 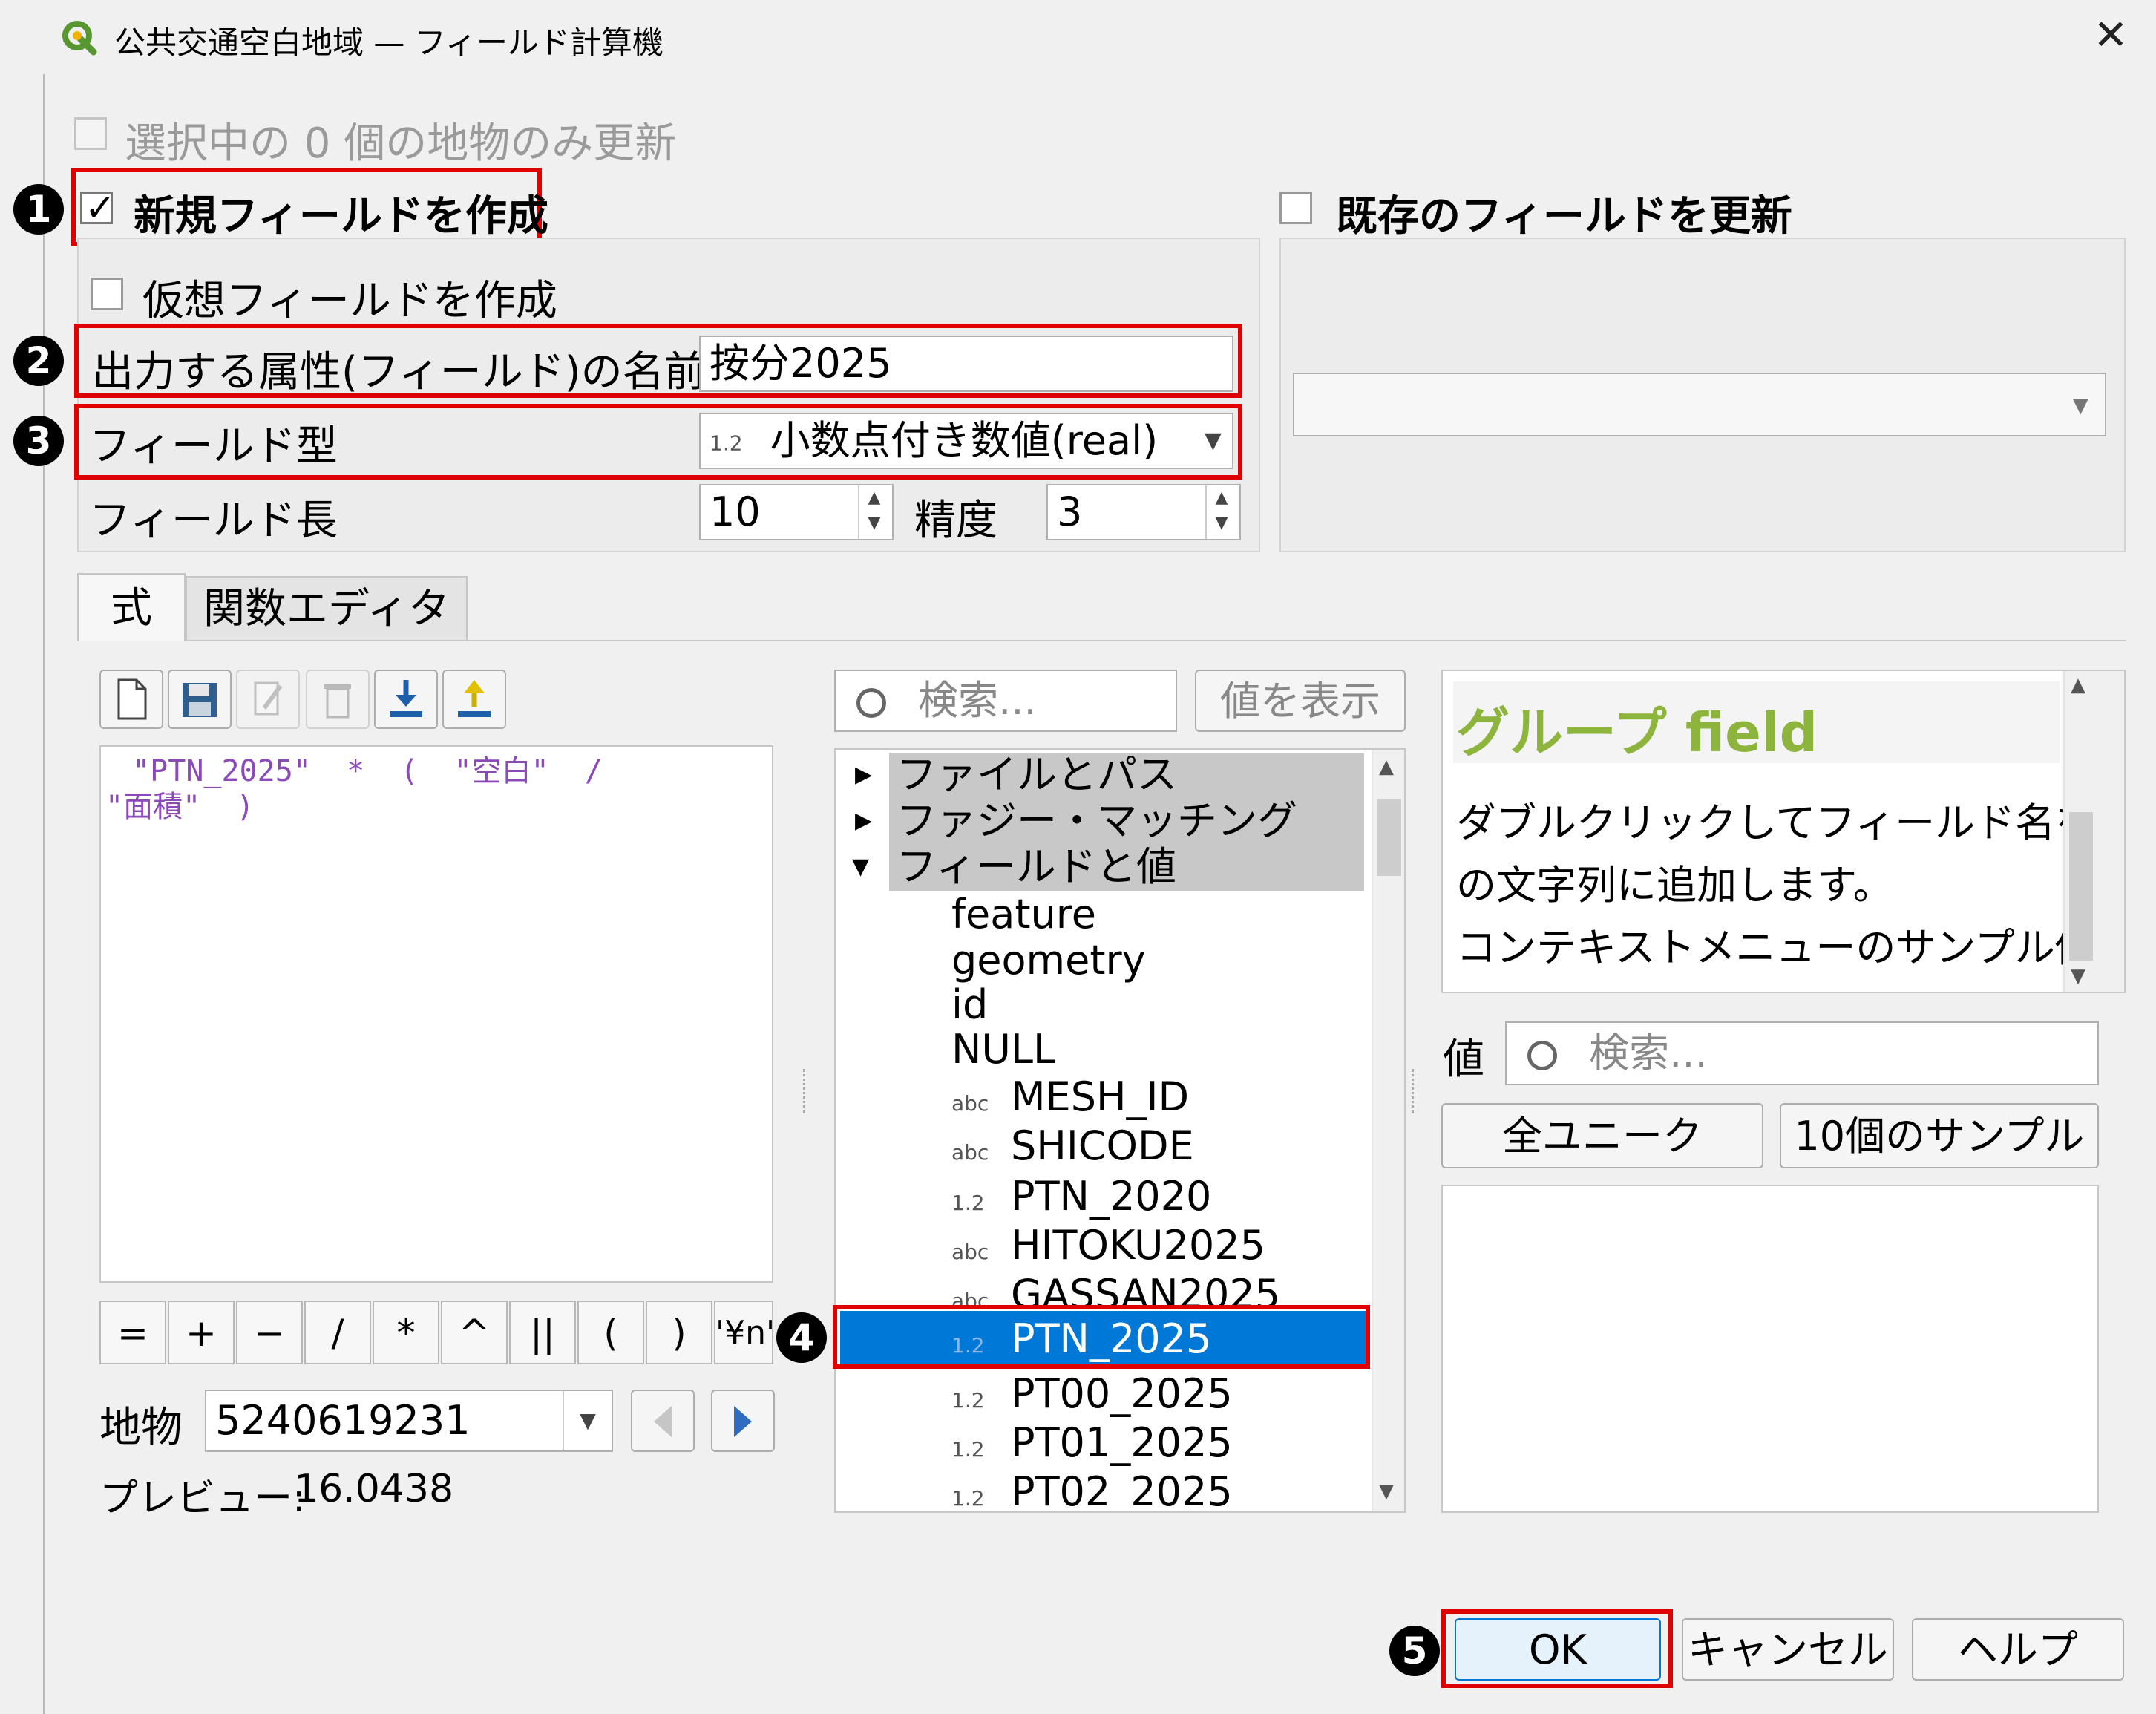 What do you see at coordinates (1003, 1049) in the screenshot?
I see `tree-item: NULL` at bounding box center [1003, 1049].